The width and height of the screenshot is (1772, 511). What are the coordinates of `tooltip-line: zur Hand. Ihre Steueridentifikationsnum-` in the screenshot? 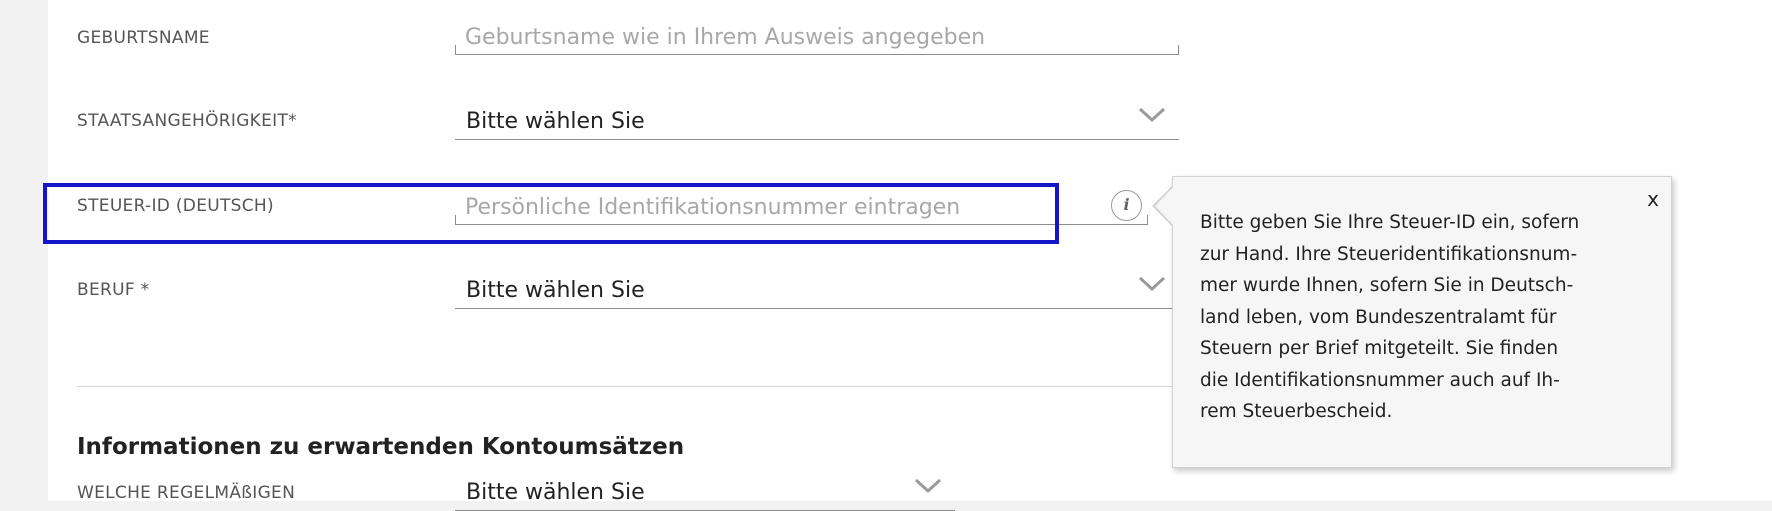 It's located at (1389, 254).